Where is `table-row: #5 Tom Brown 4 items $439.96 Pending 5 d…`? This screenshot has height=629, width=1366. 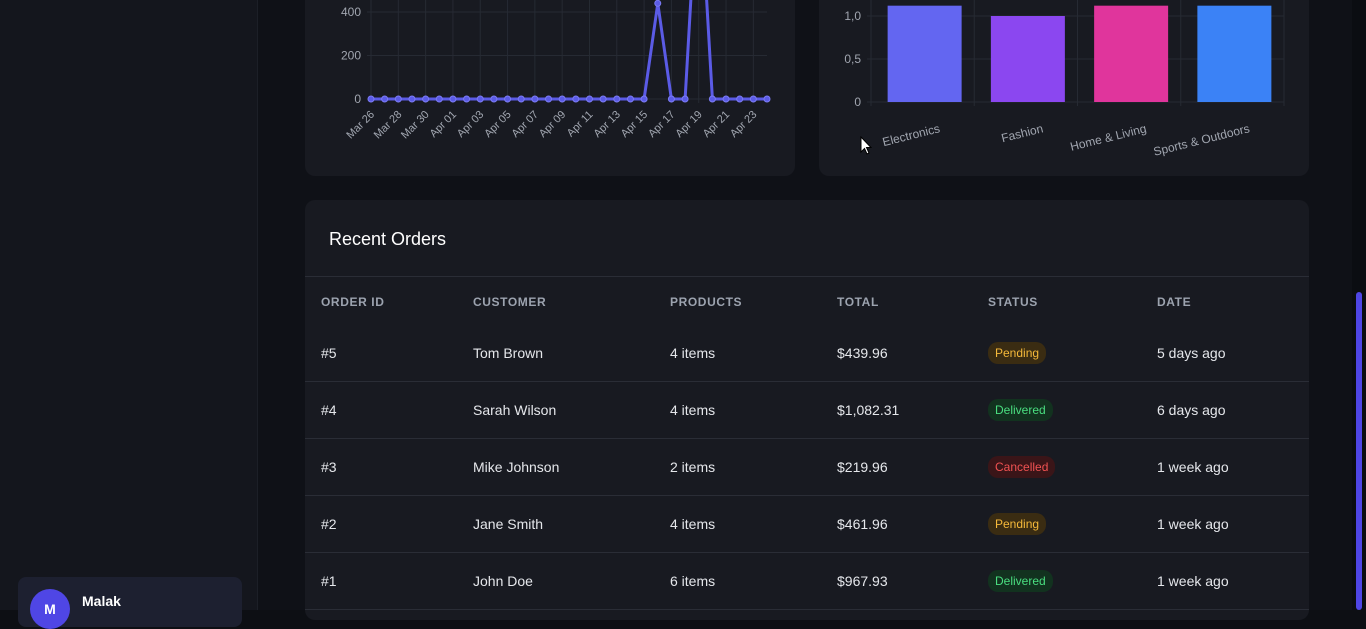 table-row: #5 Tom Brown 4 items $439.96 Pending 5 d… is located at coordinates (807, 353).